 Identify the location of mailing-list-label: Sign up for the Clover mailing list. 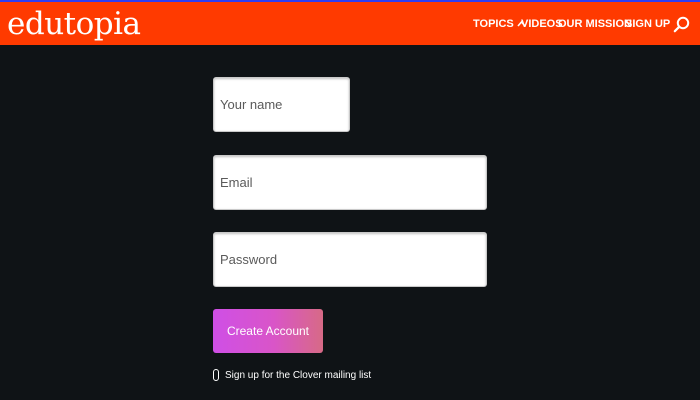
(298, 375).